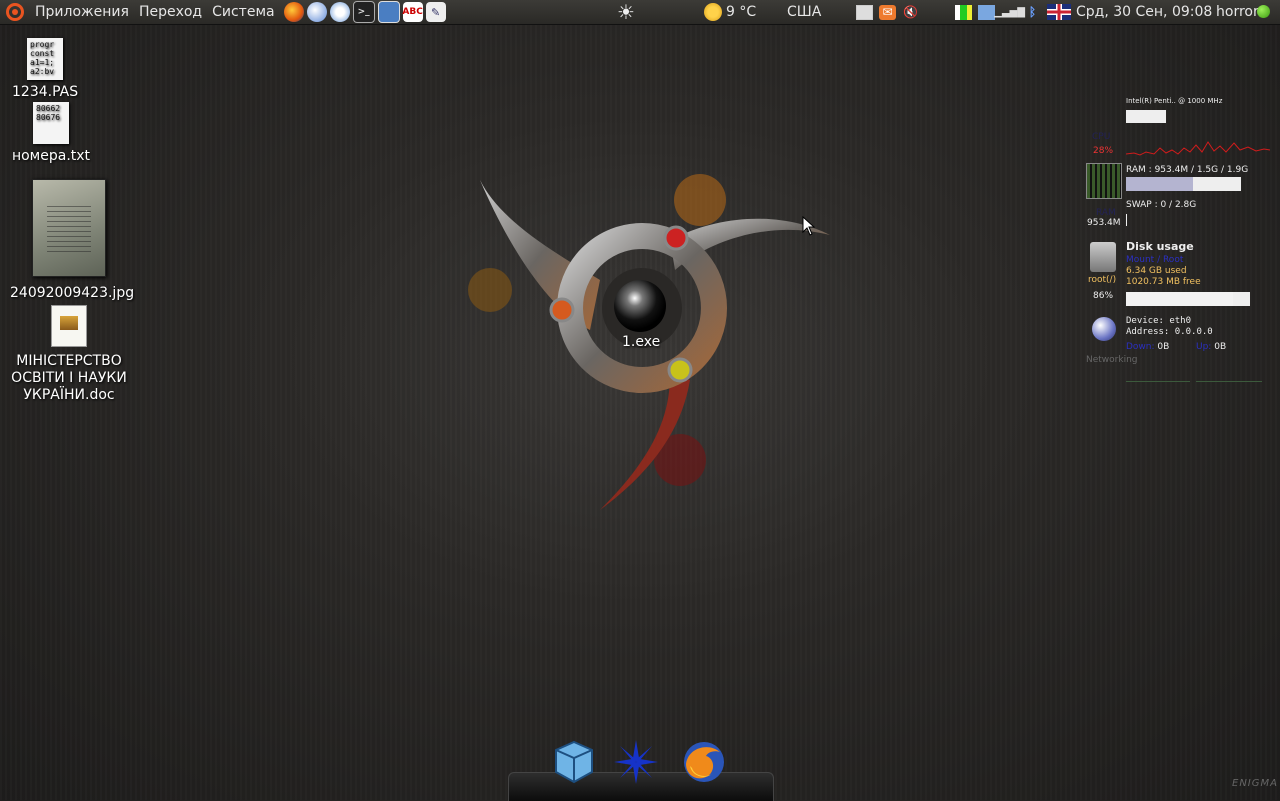 The height and width of the screenshot is (801, 1280). Describe the element at coordinates (1159, 321) in the screenshot. I see `net-device: Device: eth0` at that location.